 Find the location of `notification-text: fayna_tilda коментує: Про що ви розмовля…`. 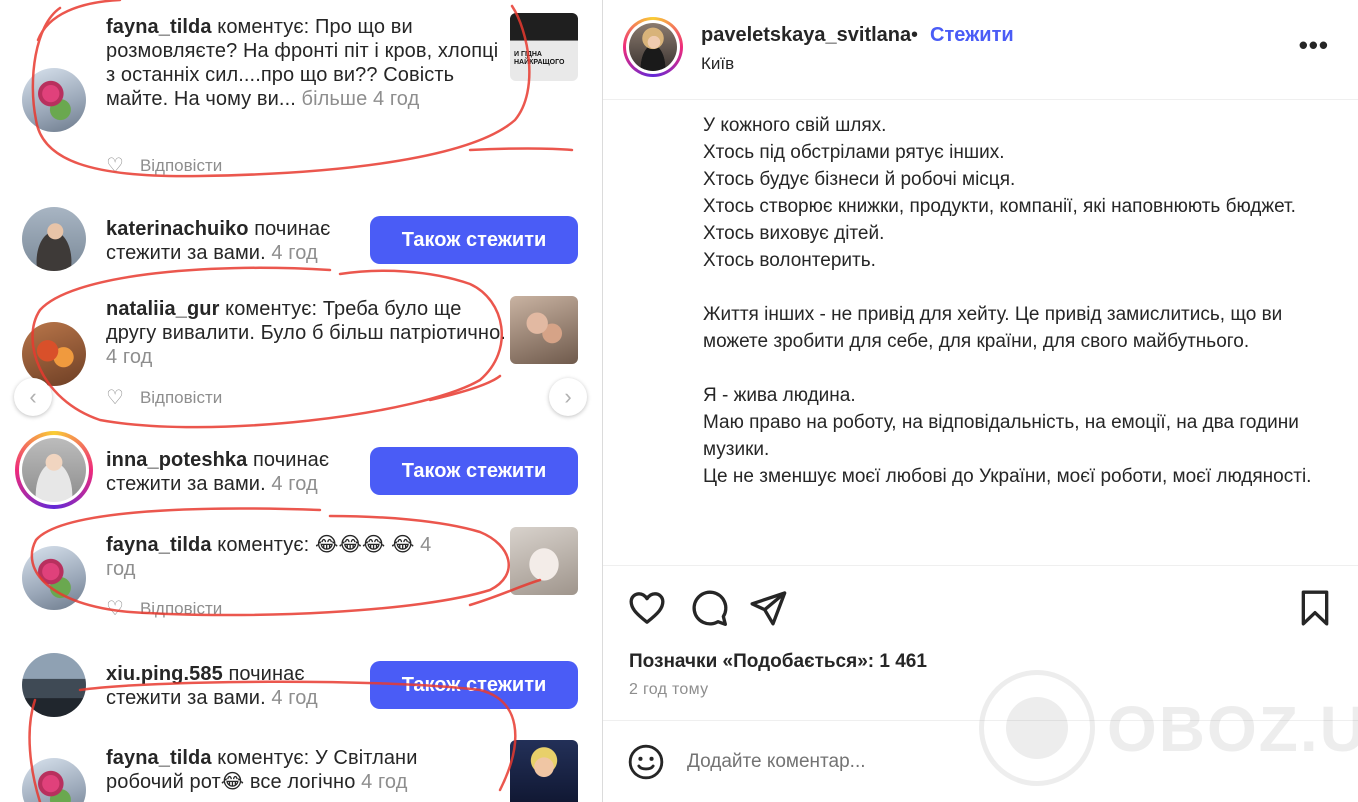

notification-text: fayna_tilda коментує: Про що ви розмовля… is located at coordinates (306, 63).